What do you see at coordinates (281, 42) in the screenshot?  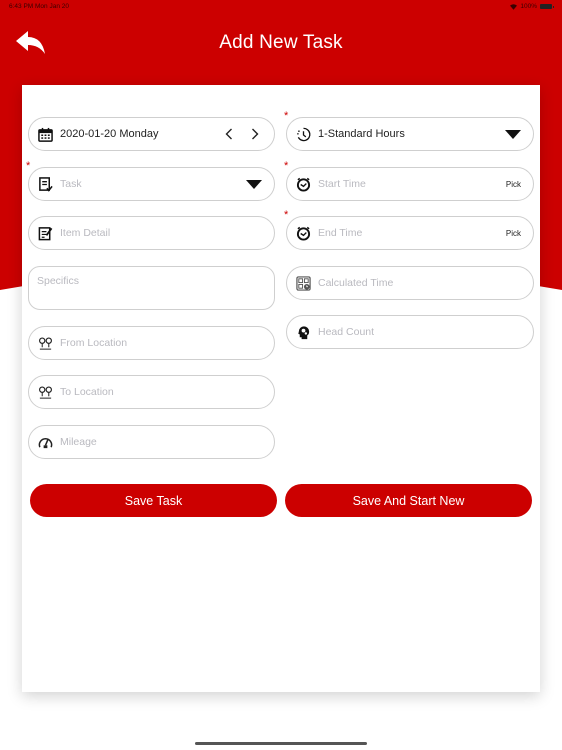 I see `page-title: Add New Task` at bounding box center [281, 42].